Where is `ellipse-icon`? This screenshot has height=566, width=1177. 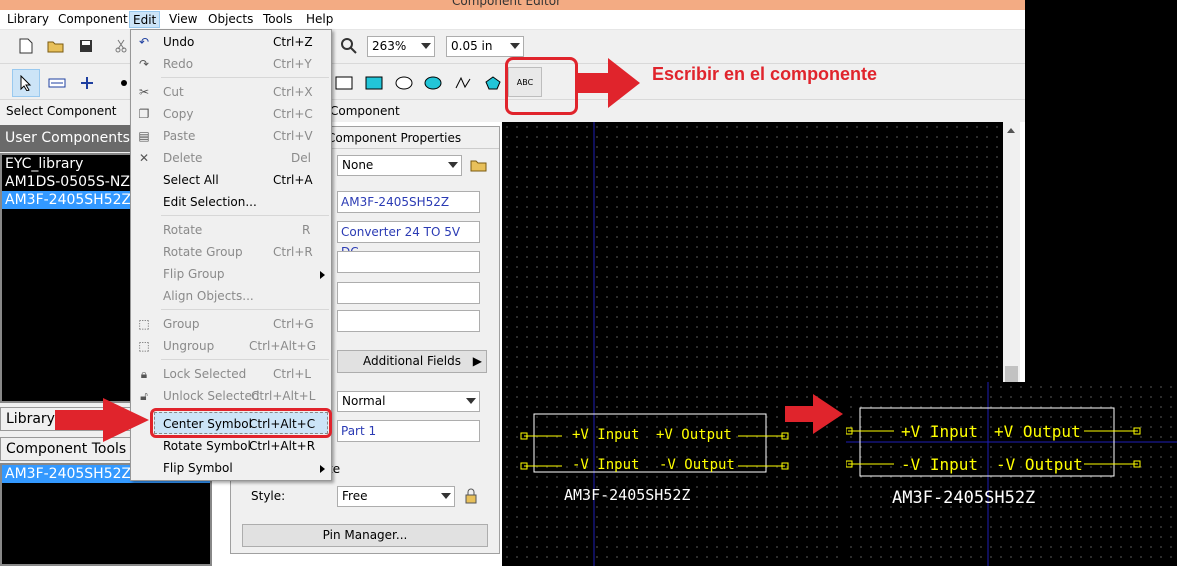
ellipse-icon is located at coordinates (404, 83).